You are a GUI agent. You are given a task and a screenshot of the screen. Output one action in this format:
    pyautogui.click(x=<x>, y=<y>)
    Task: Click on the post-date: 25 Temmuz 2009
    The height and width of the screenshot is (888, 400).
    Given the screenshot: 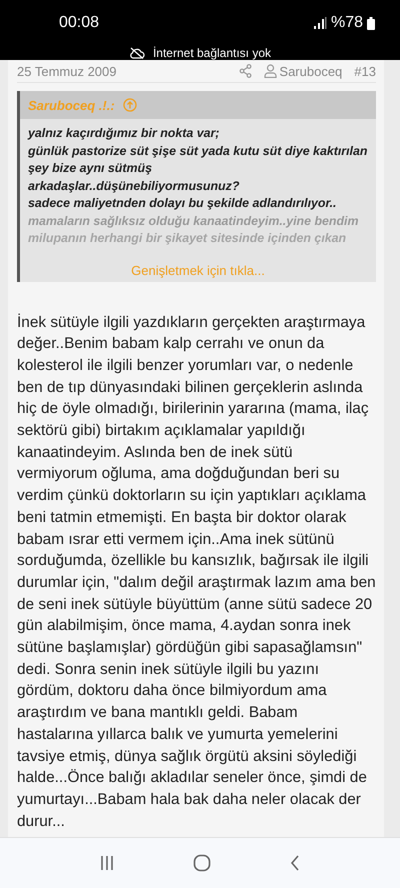 What is the action you would take?
    pyautogui.click(x=66, y=71)
    